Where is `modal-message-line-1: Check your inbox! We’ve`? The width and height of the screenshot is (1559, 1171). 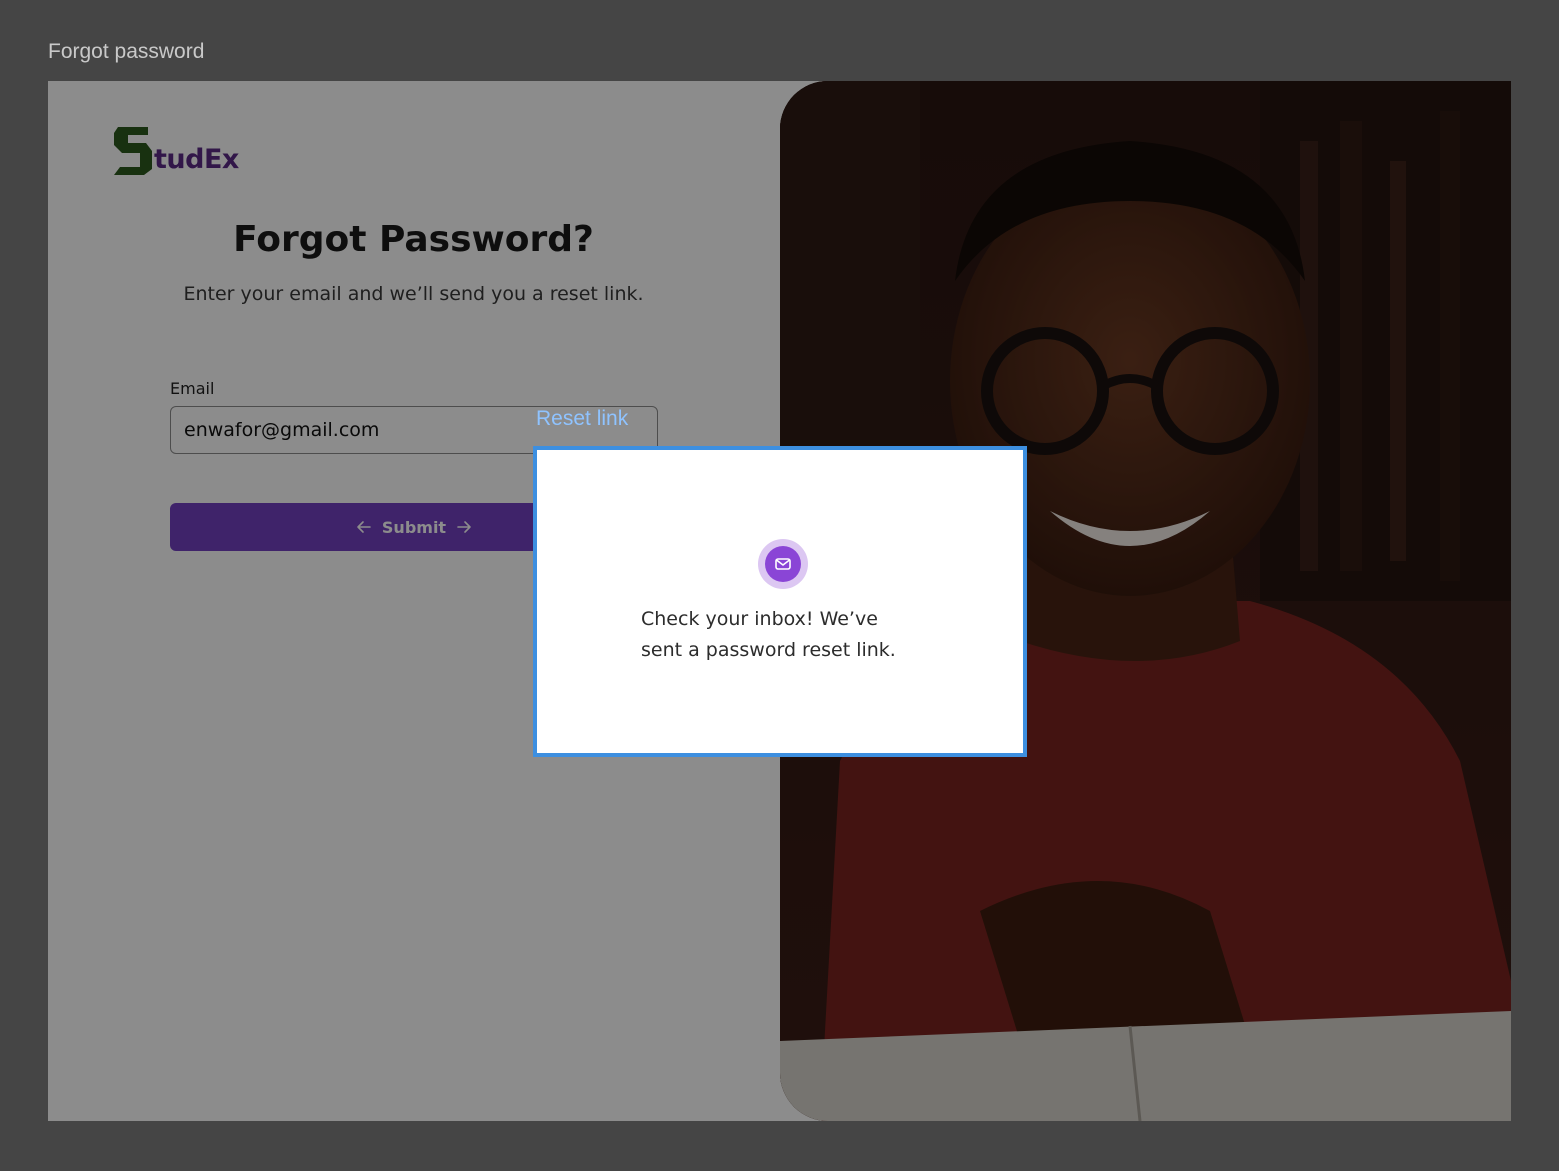 modal-message-line-1: Check your inbox! We’ve is located at coordinates (759, 619).